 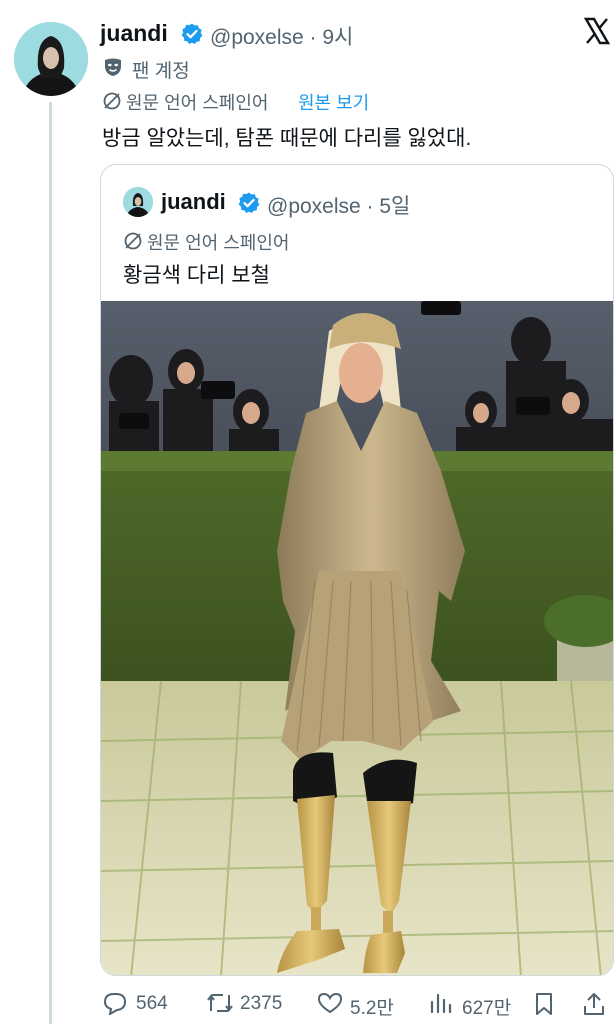 I want to click on views-icon, so click(x=441, y=1003).